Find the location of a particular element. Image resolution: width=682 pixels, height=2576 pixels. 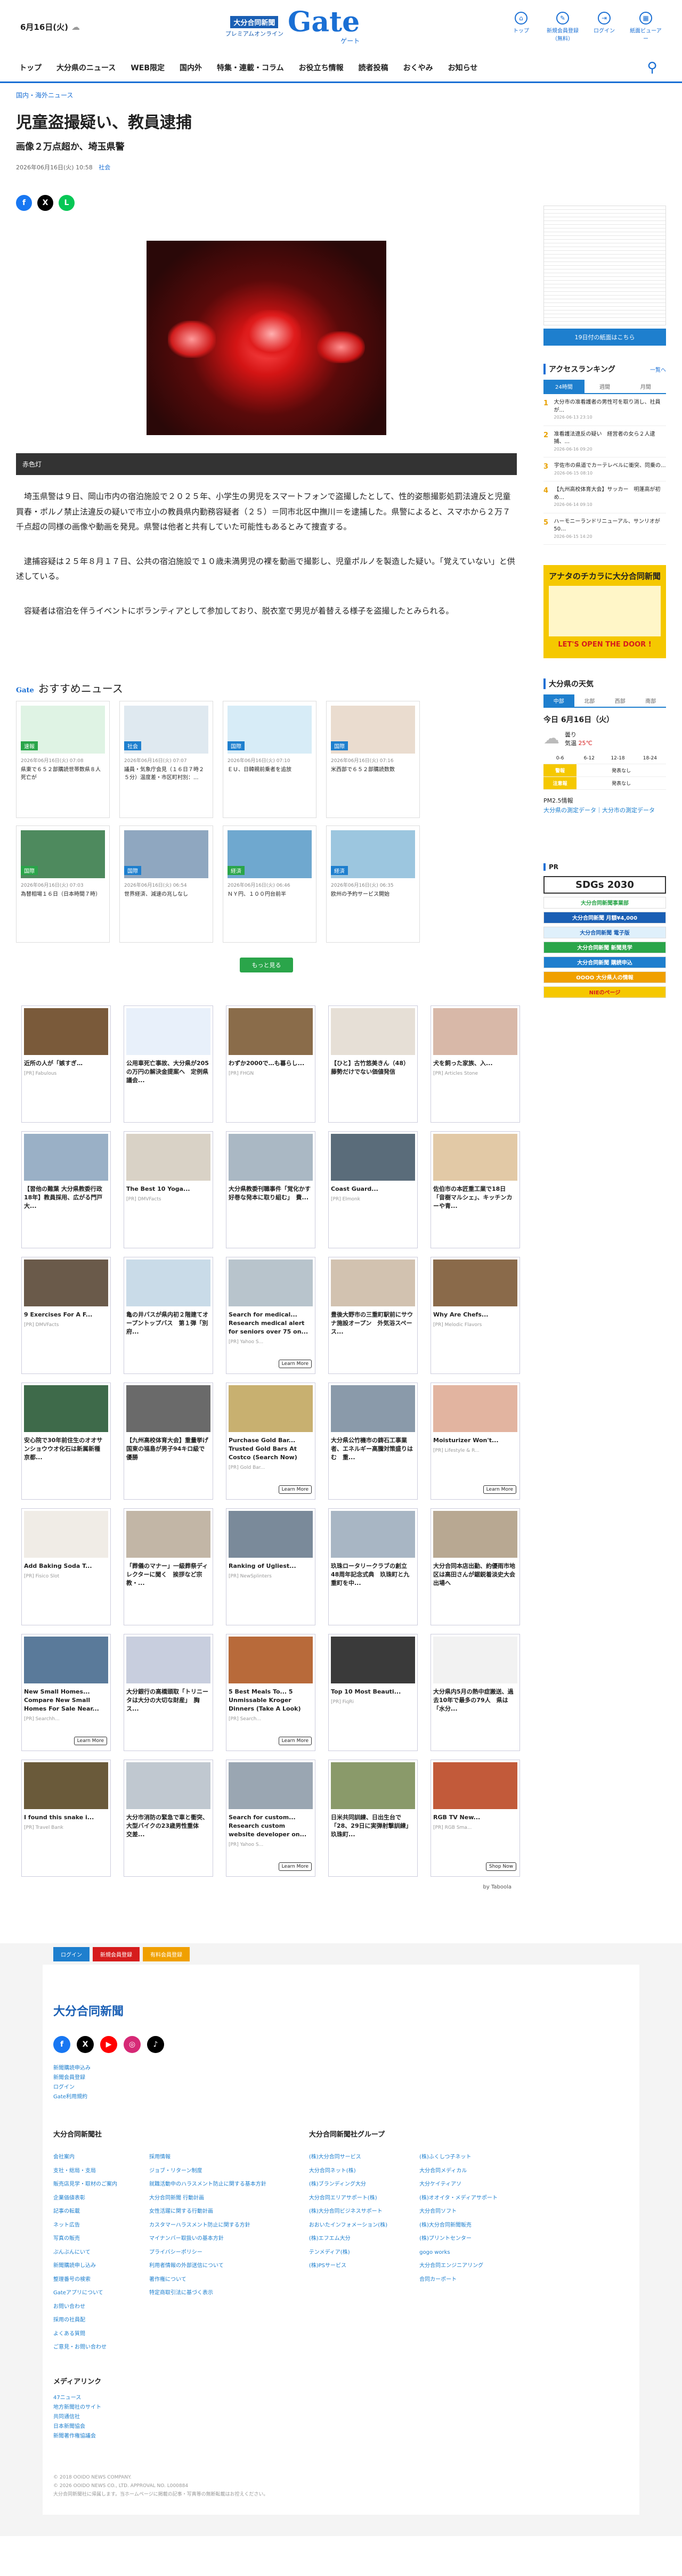

recommend-card: 国際 2026年06月16日(火) 07:16 米西部で６５２部購読数数 is located at coordinates (373, 759).